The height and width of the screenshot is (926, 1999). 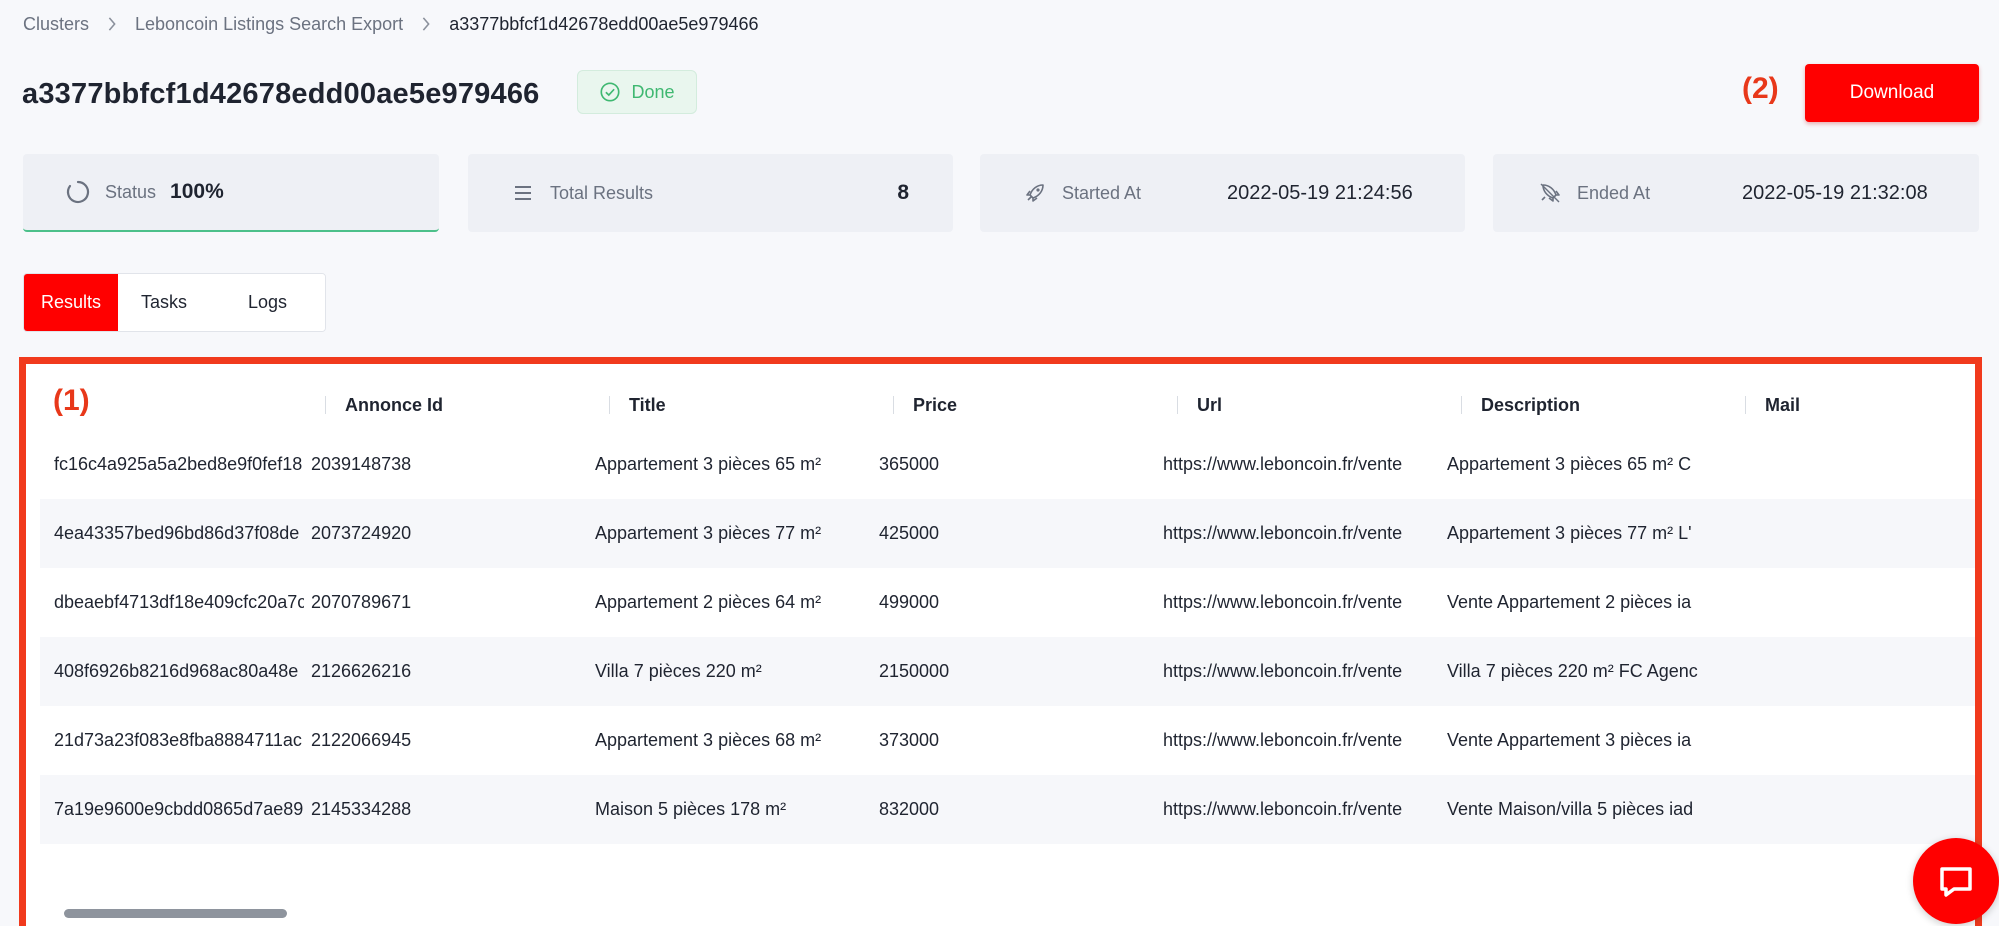 I want to click on cell-title: Appartement 3 pièces 65 m², so click(x=708, y=464).